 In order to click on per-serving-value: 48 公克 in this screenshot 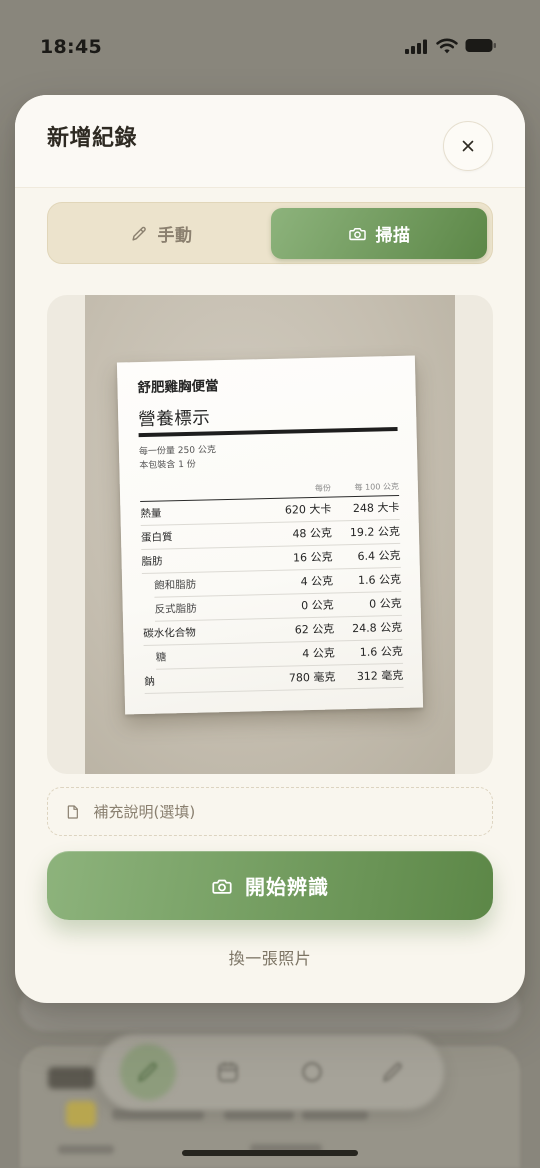, I will do `click(311, 533)`.